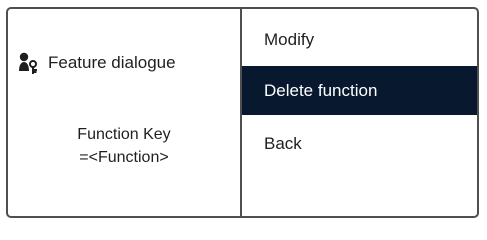 This screenshot has width=487, height=240. I want to click on function-key-info: Function Key =<Function>, so click(124, 146).